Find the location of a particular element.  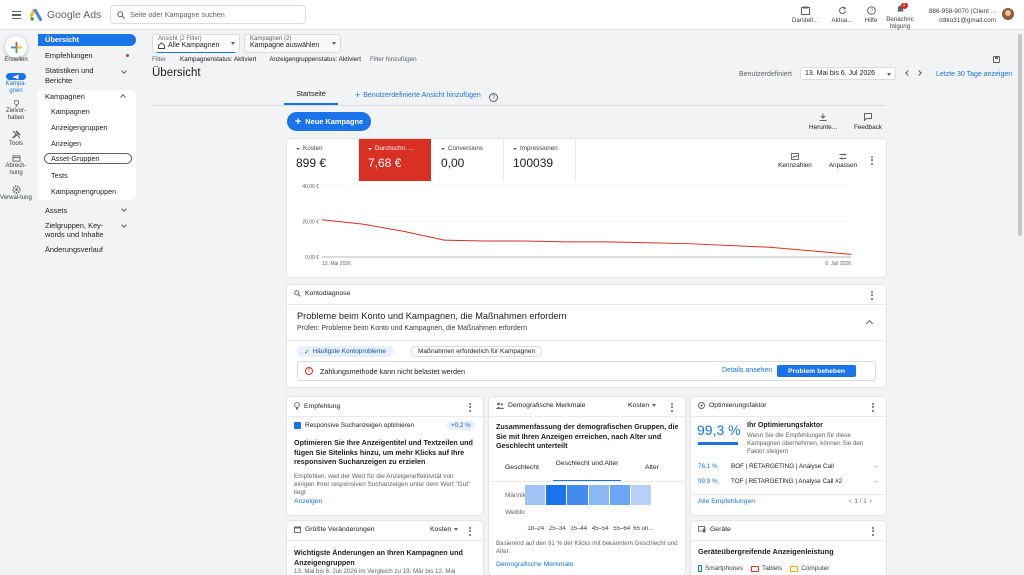

metric-tile-3: Impressionen 100039 is located at coordinates (540, 160).